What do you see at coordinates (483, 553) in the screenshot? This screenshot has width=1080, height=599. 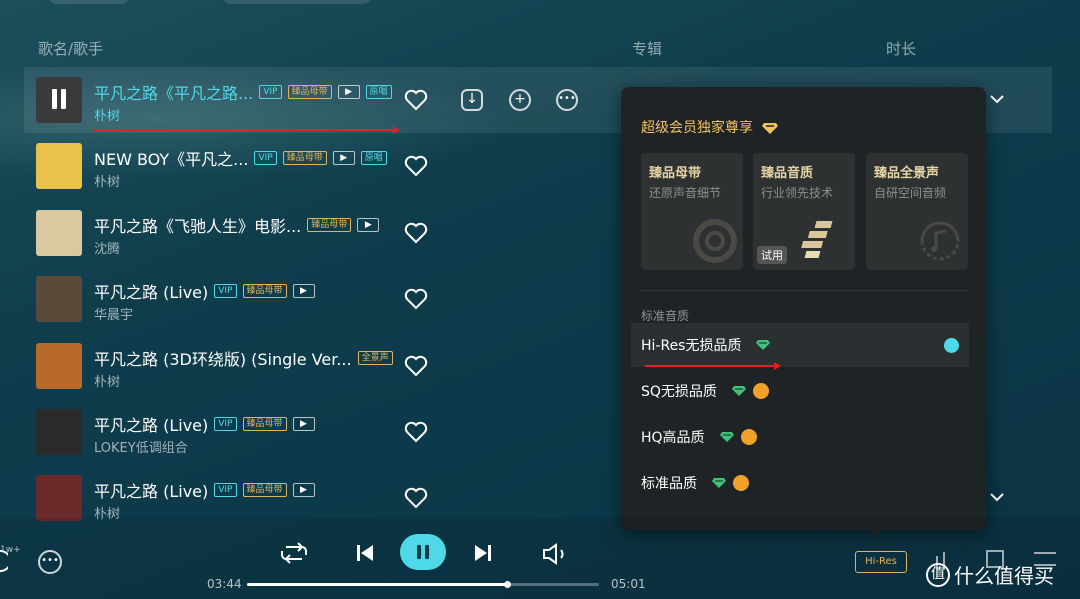 I see `next-icon` at bounding box center [483, 553].